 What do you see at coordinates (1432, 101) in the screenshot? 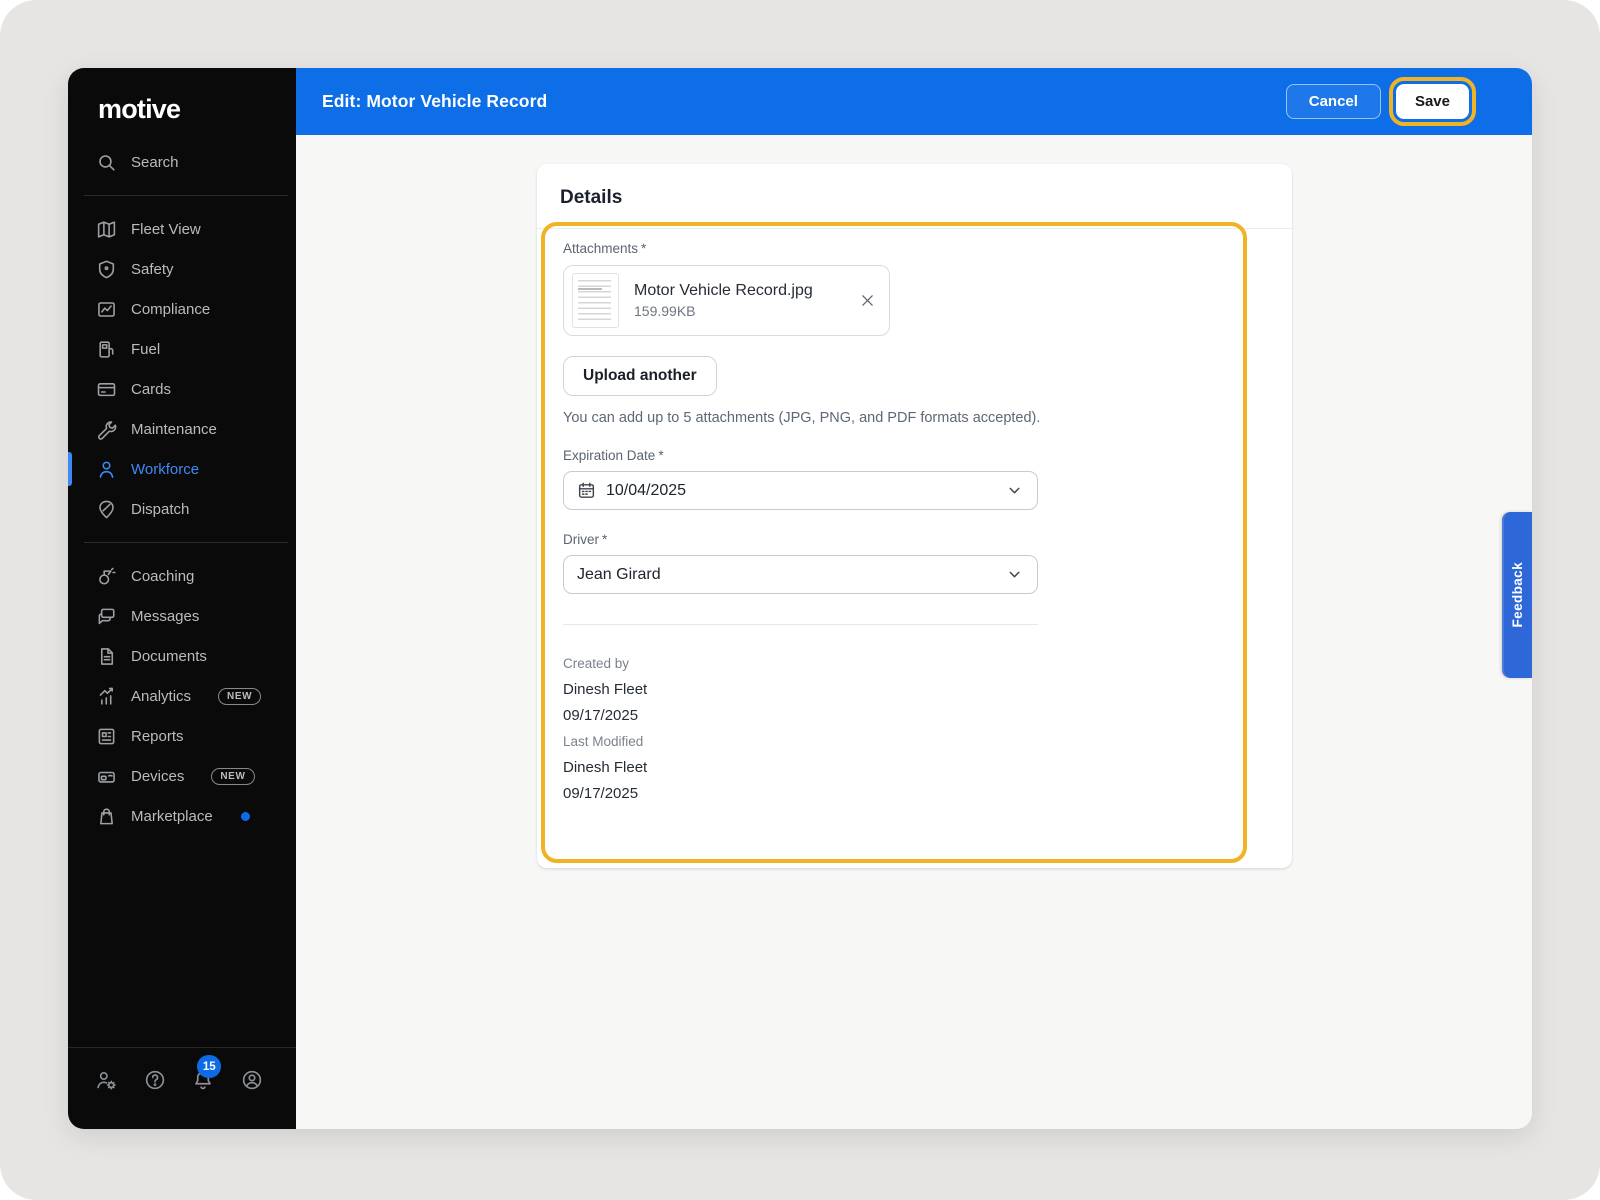
I see `save-button: Save` at bounding box center [1432, 101].